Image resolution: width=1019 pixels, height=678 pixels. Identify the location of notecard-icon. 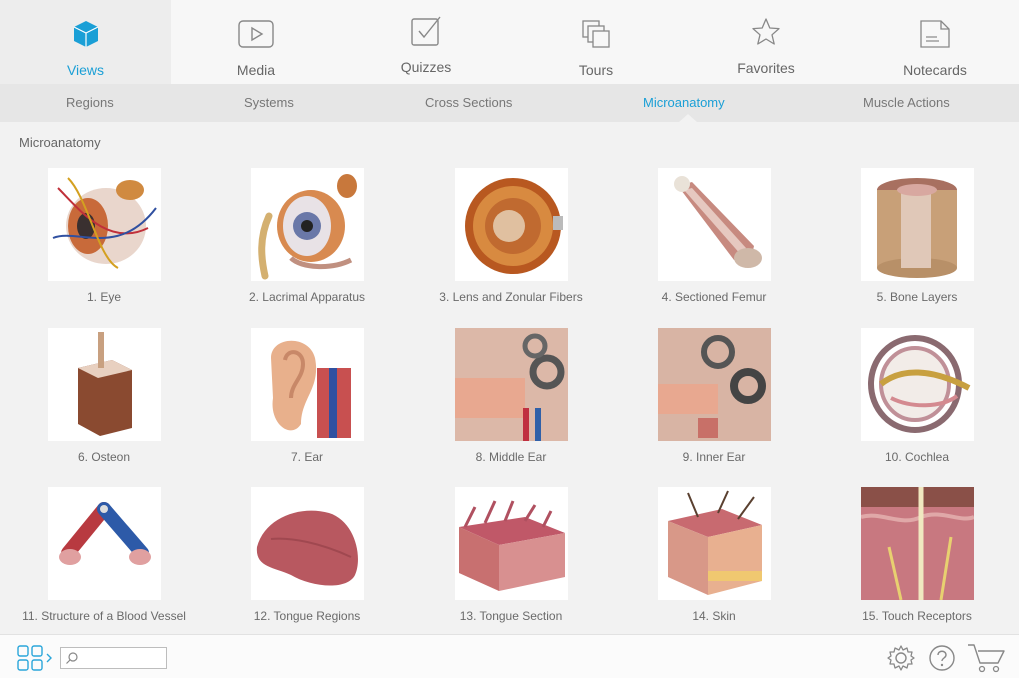
(935, 34).